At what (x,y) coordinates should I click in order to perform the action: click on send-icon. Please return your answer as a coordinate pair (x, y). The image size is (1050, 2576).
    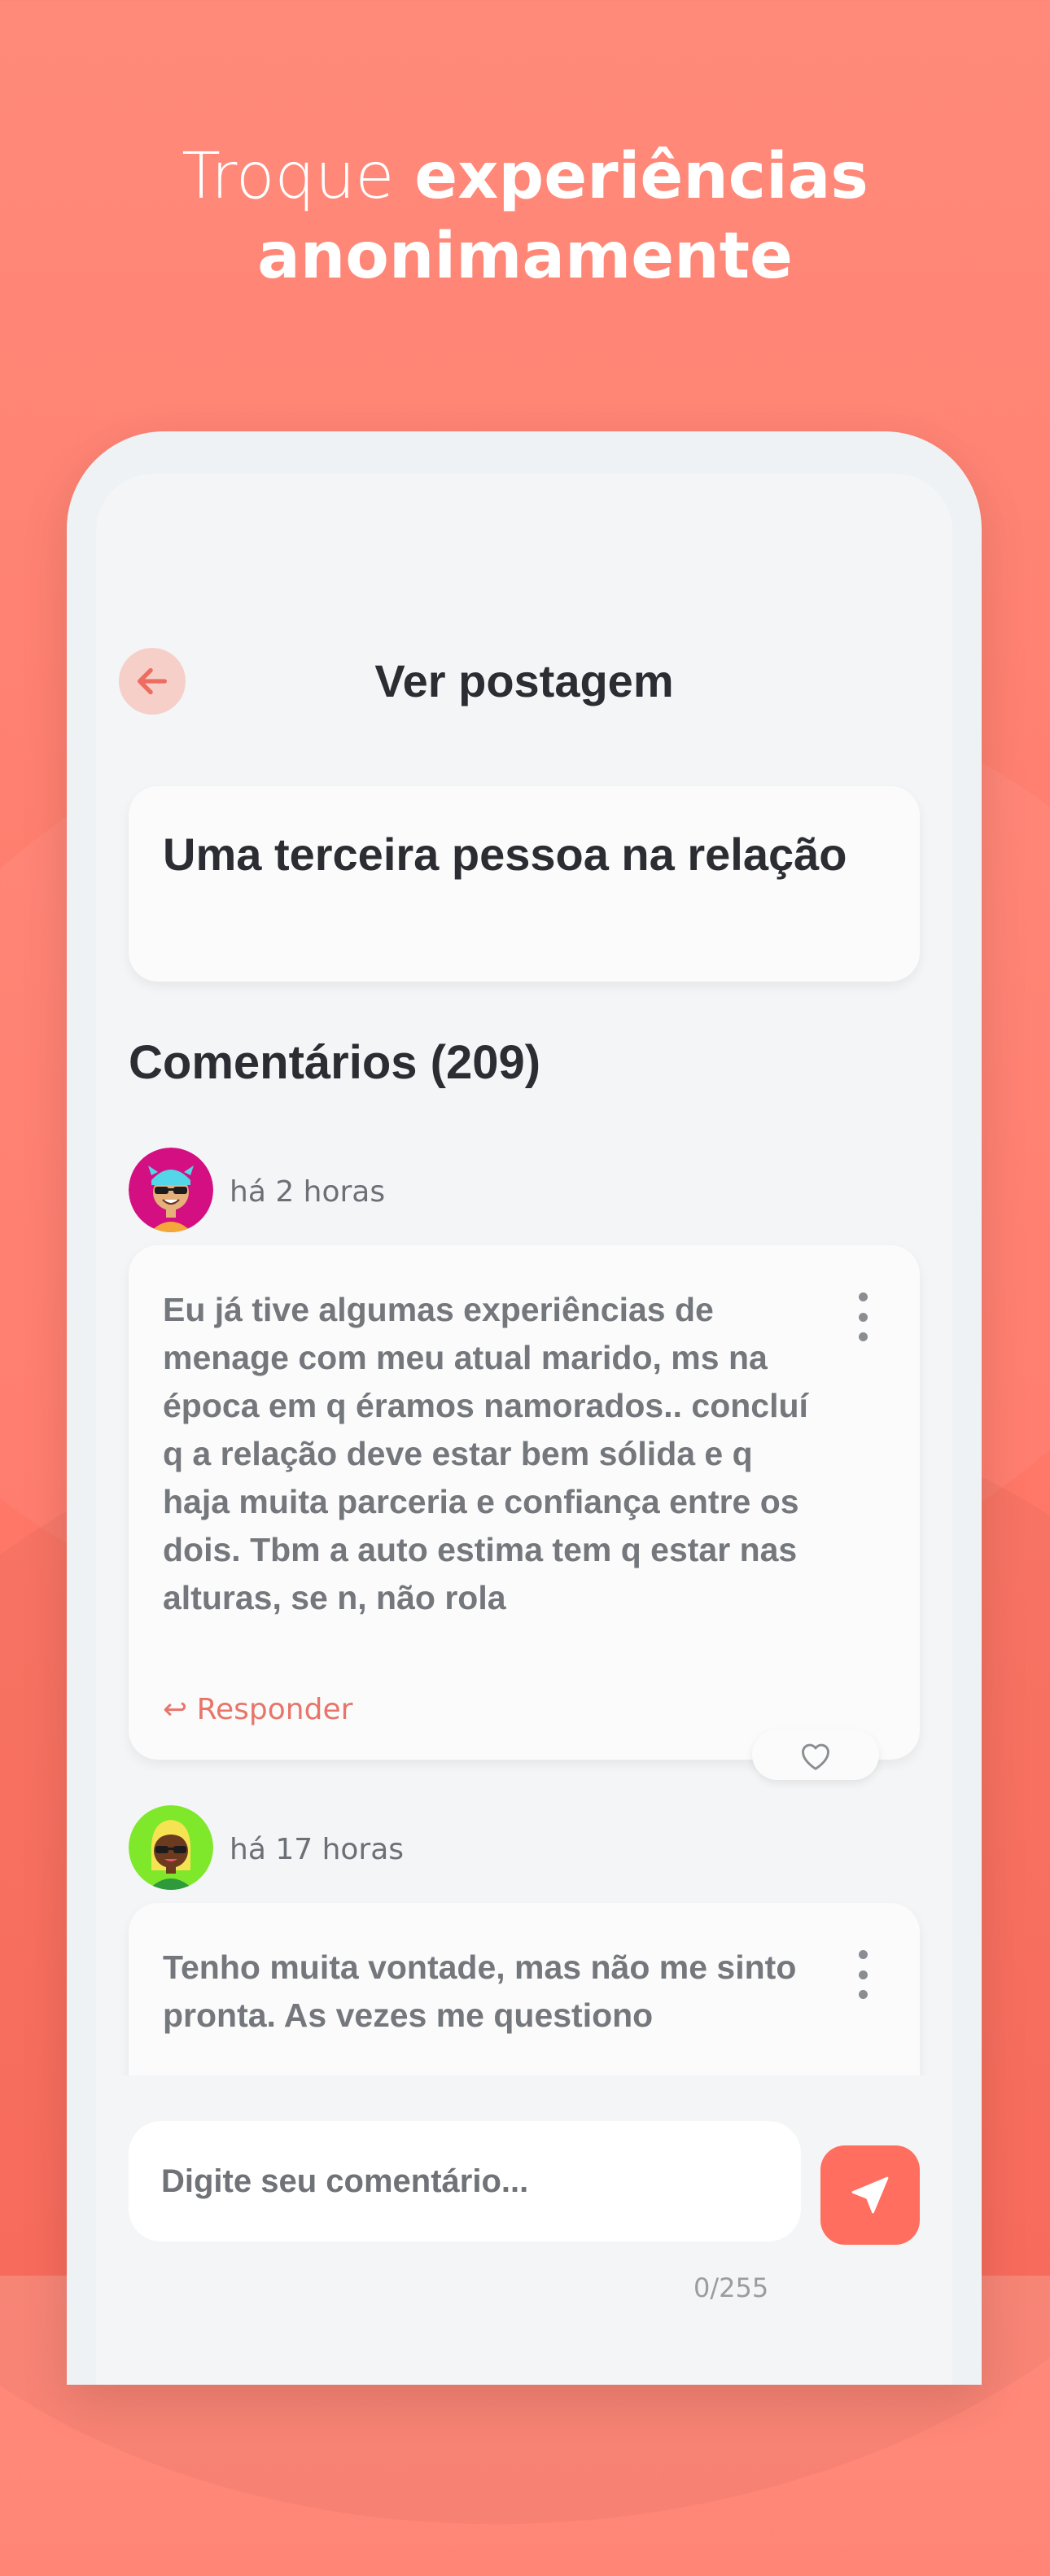
    Looking at the image, I should click on (870, 2195).